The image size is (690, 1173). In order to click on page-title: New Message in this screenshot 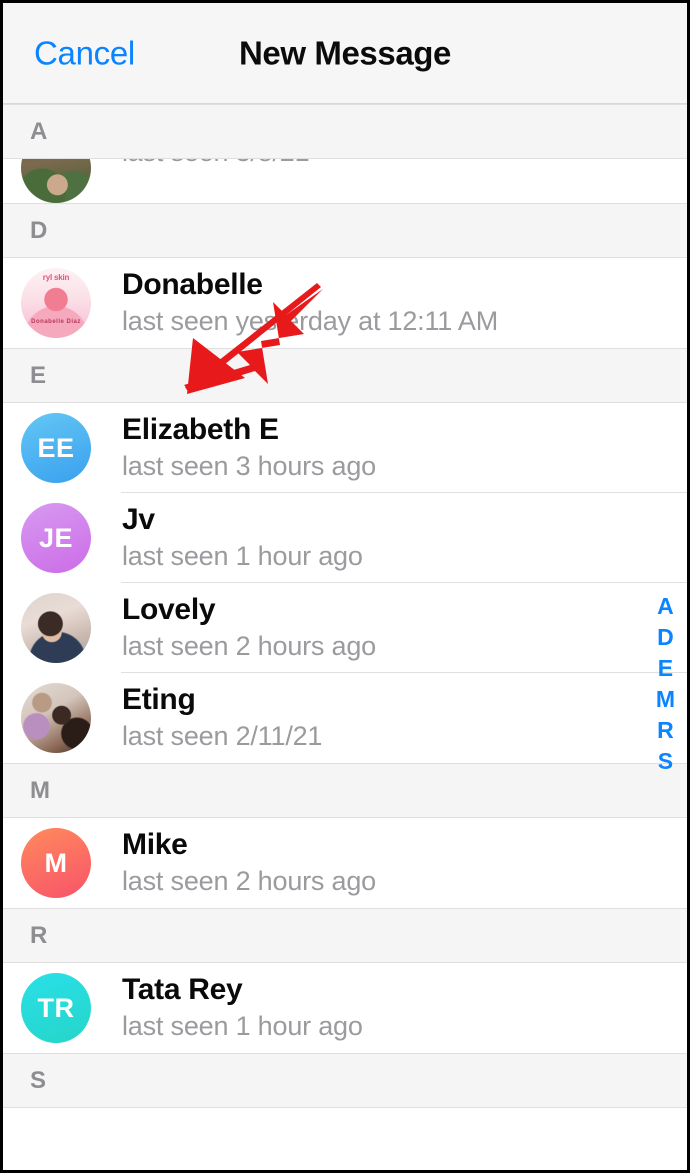, I will do `click(345, 53)`.